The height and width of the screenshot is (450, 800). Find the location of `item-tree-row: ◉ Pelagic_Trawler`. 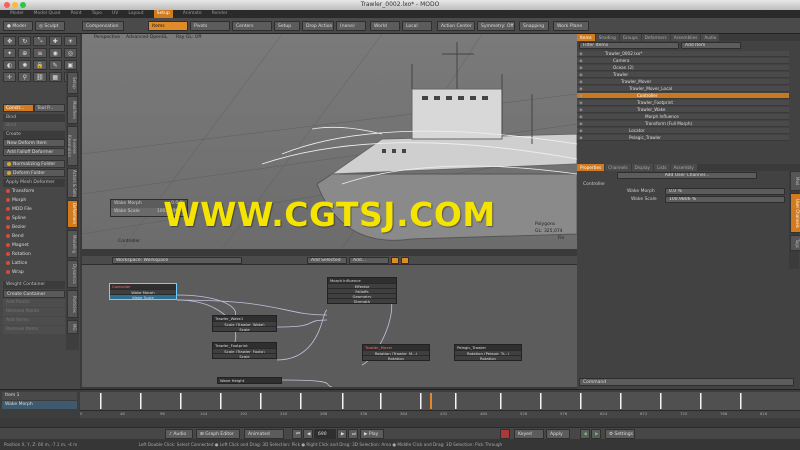

item-tree-row: ◉ Pelagic_Trawler is located at coordinates (683, 138).